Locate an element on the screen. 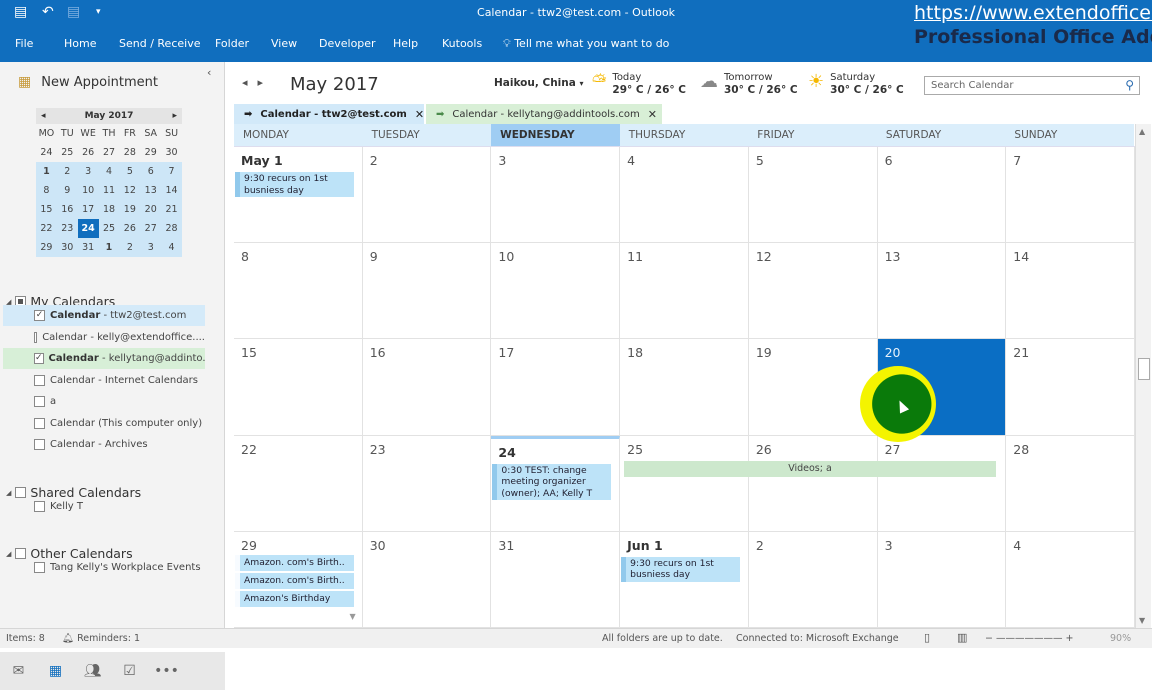 This screenshot has height=690, width=1152. day-cell: 28 is located at coordinates (1070, 483).